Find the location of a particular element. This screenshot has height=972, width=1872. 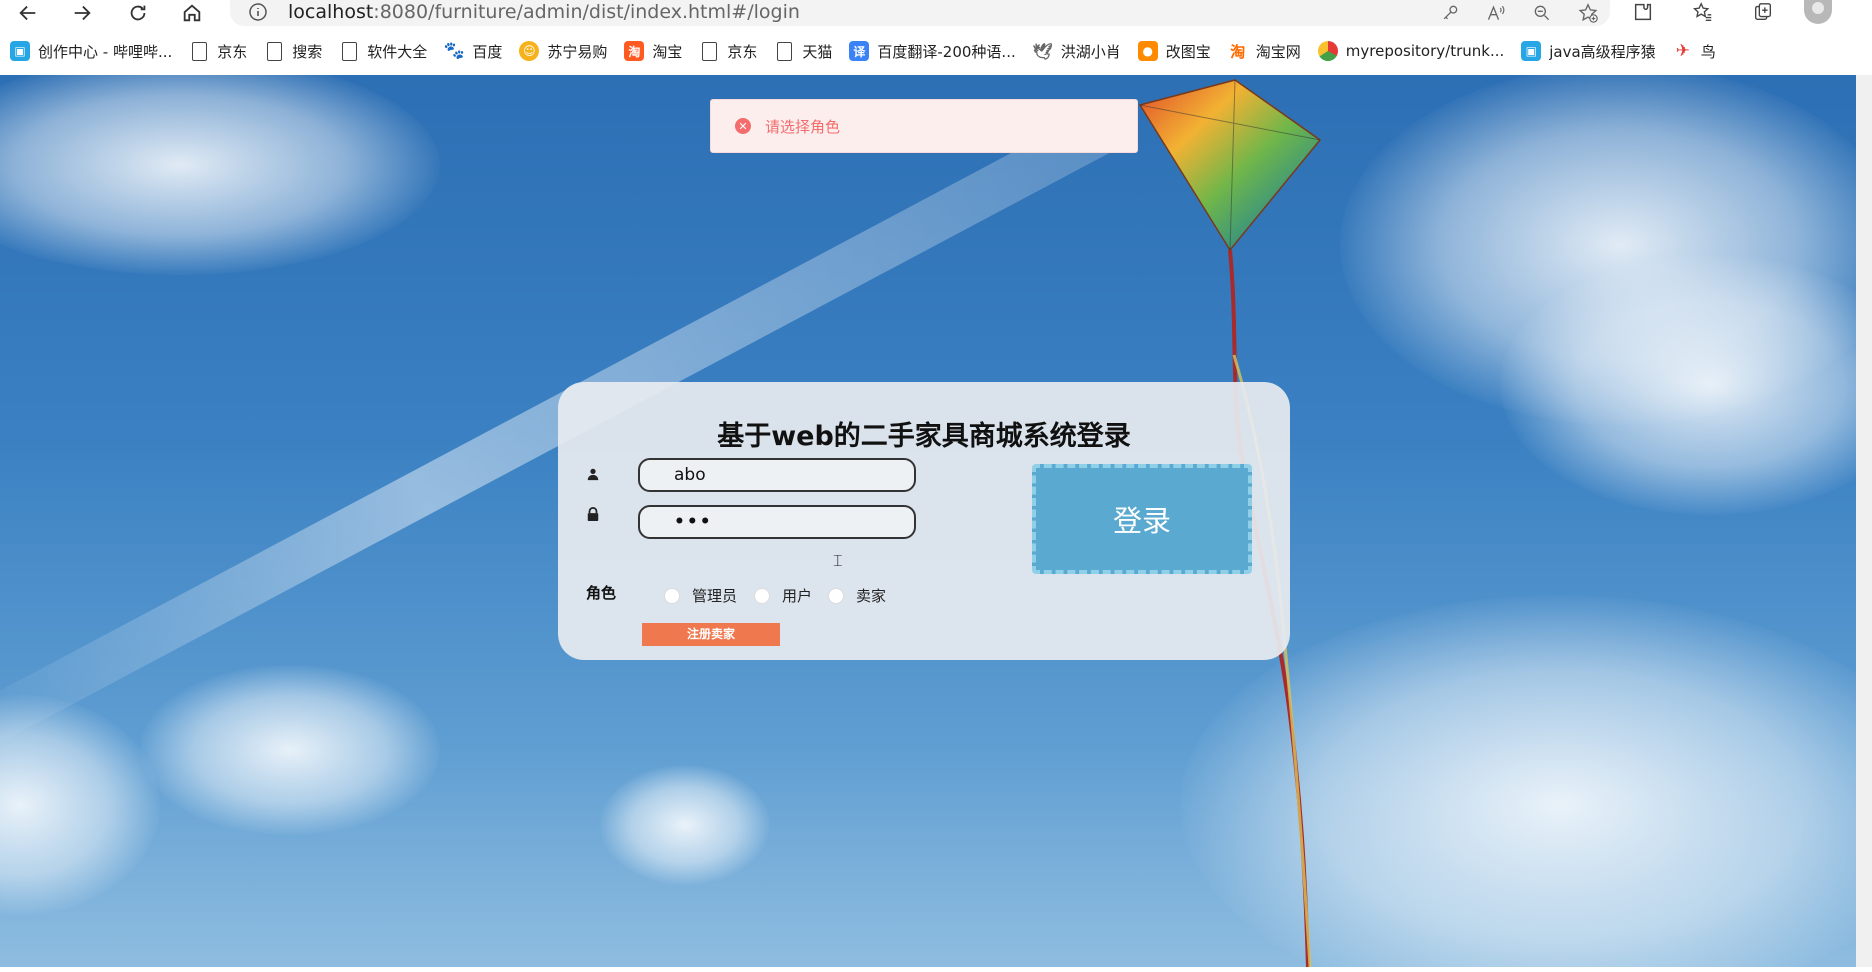

bookmark-item: 淘淘宝网 is located at coordinates (1264, 51).